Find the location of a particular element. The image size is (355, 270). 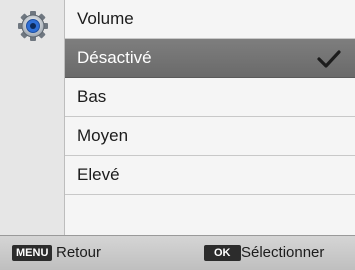

bottom-help-bar: MENU Retour OK Sélectionner is located at coordinates (177, 252).